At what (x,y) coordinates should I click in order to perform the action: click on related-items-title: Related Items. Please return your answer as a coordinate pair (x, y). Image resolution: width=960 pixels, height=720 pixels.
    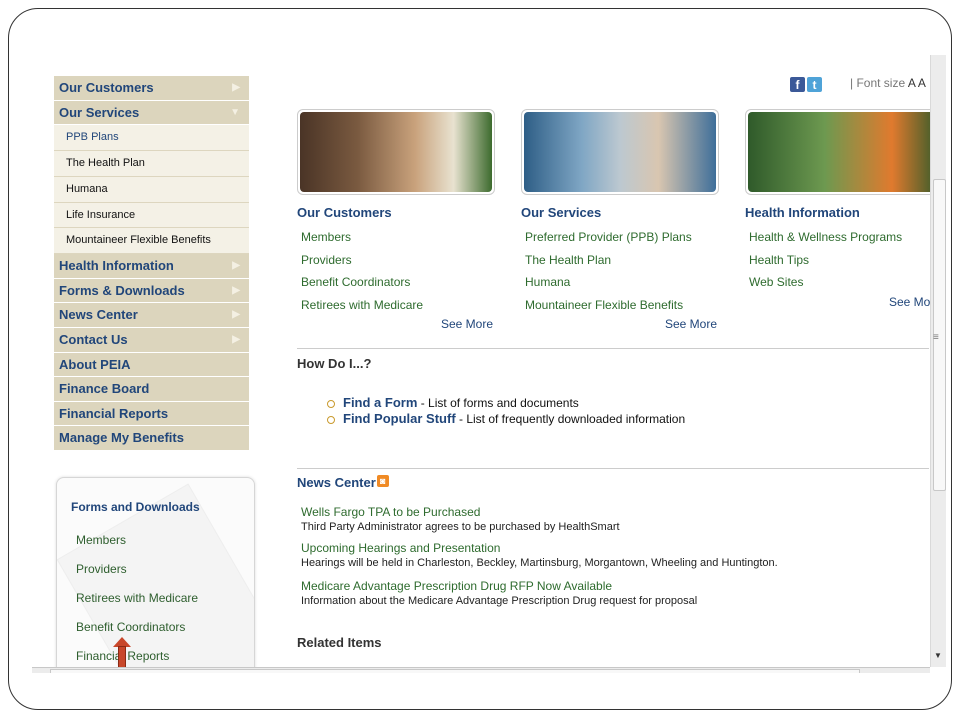
    Looking at the image, I should click on (339, 642).